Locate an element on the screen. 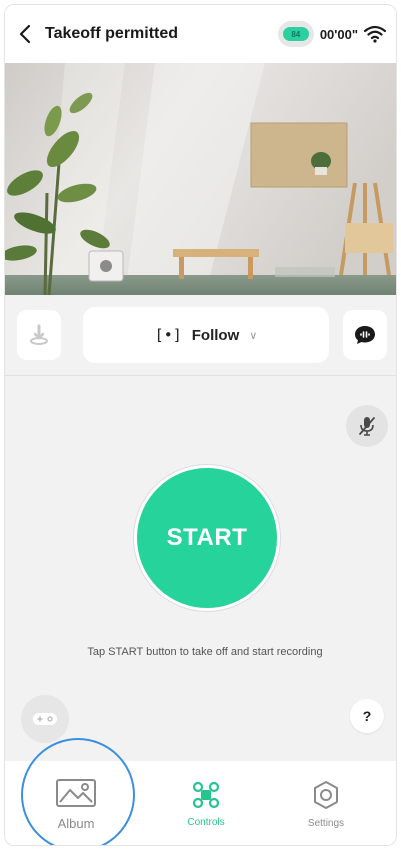 The width and height of the screenshot is (401, 850). tab-album: Album is located at coordinates (76, 803).